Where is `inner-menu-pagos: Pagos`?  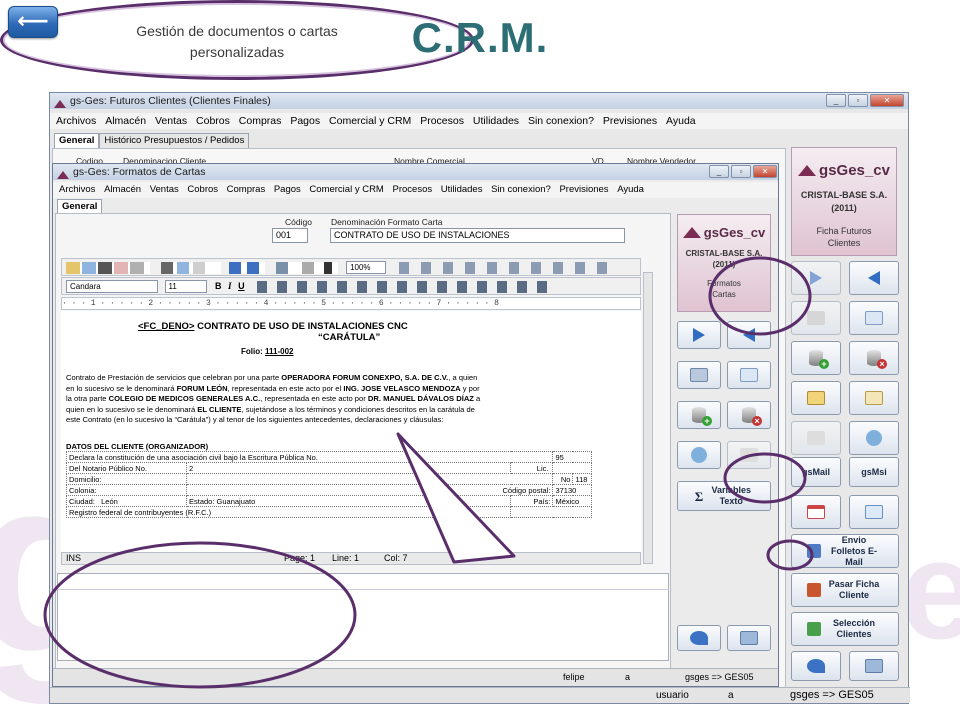 inner-menu-pagos: Pagos is located at coordinates (287, 189).